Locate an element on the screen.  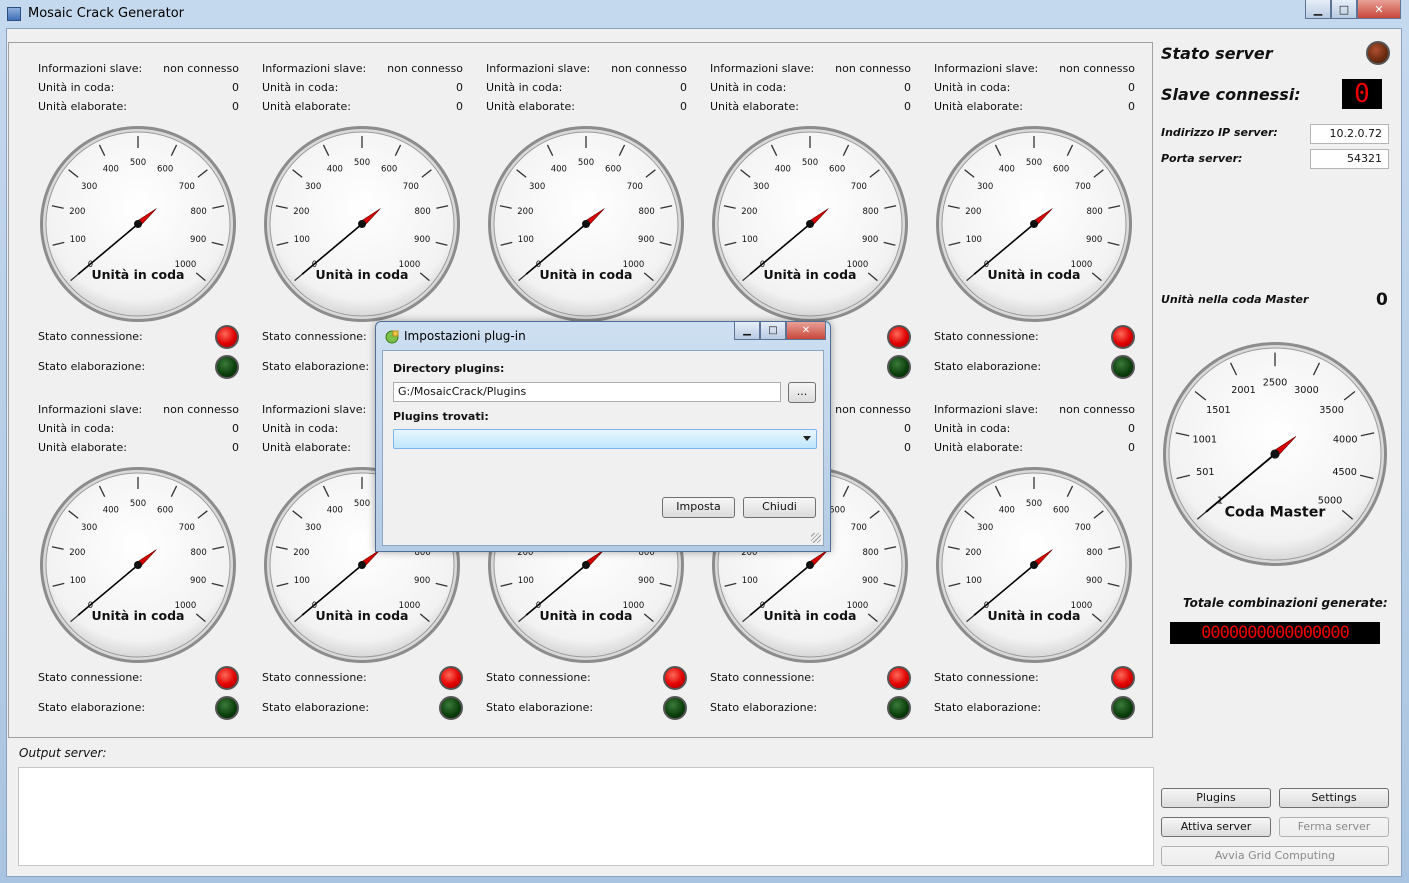
title-bar: Mosaic Crack Generator ▁ □ ✕ is located at coordinates (704, 14).